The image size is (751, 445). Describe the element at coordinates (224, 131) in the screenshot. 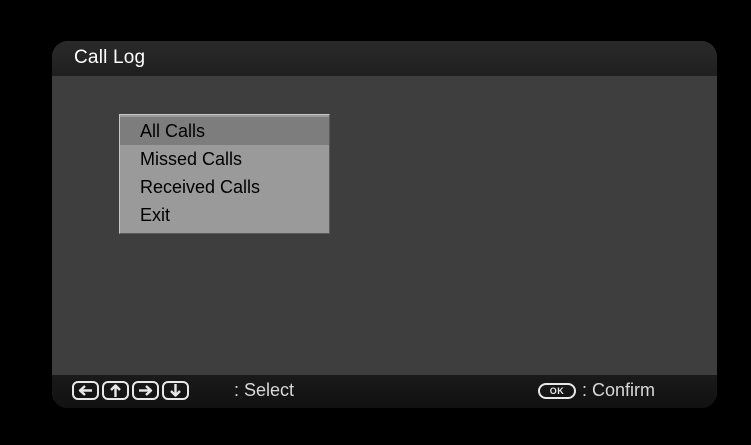

I see `menu-item-all-calls: All Calls` at that location.